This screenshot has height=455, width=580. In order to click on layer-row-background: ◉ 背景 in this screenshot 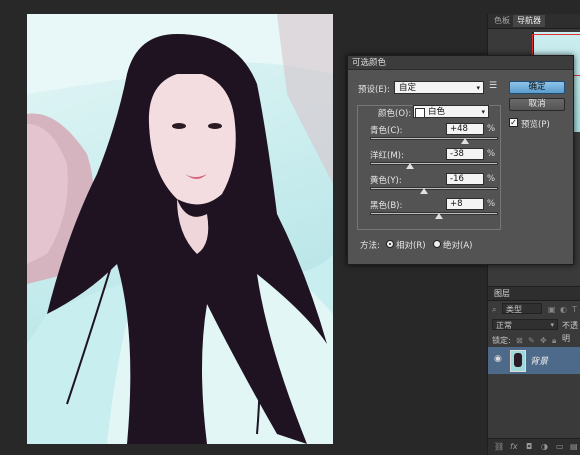, I will do `click(534, 360)`.